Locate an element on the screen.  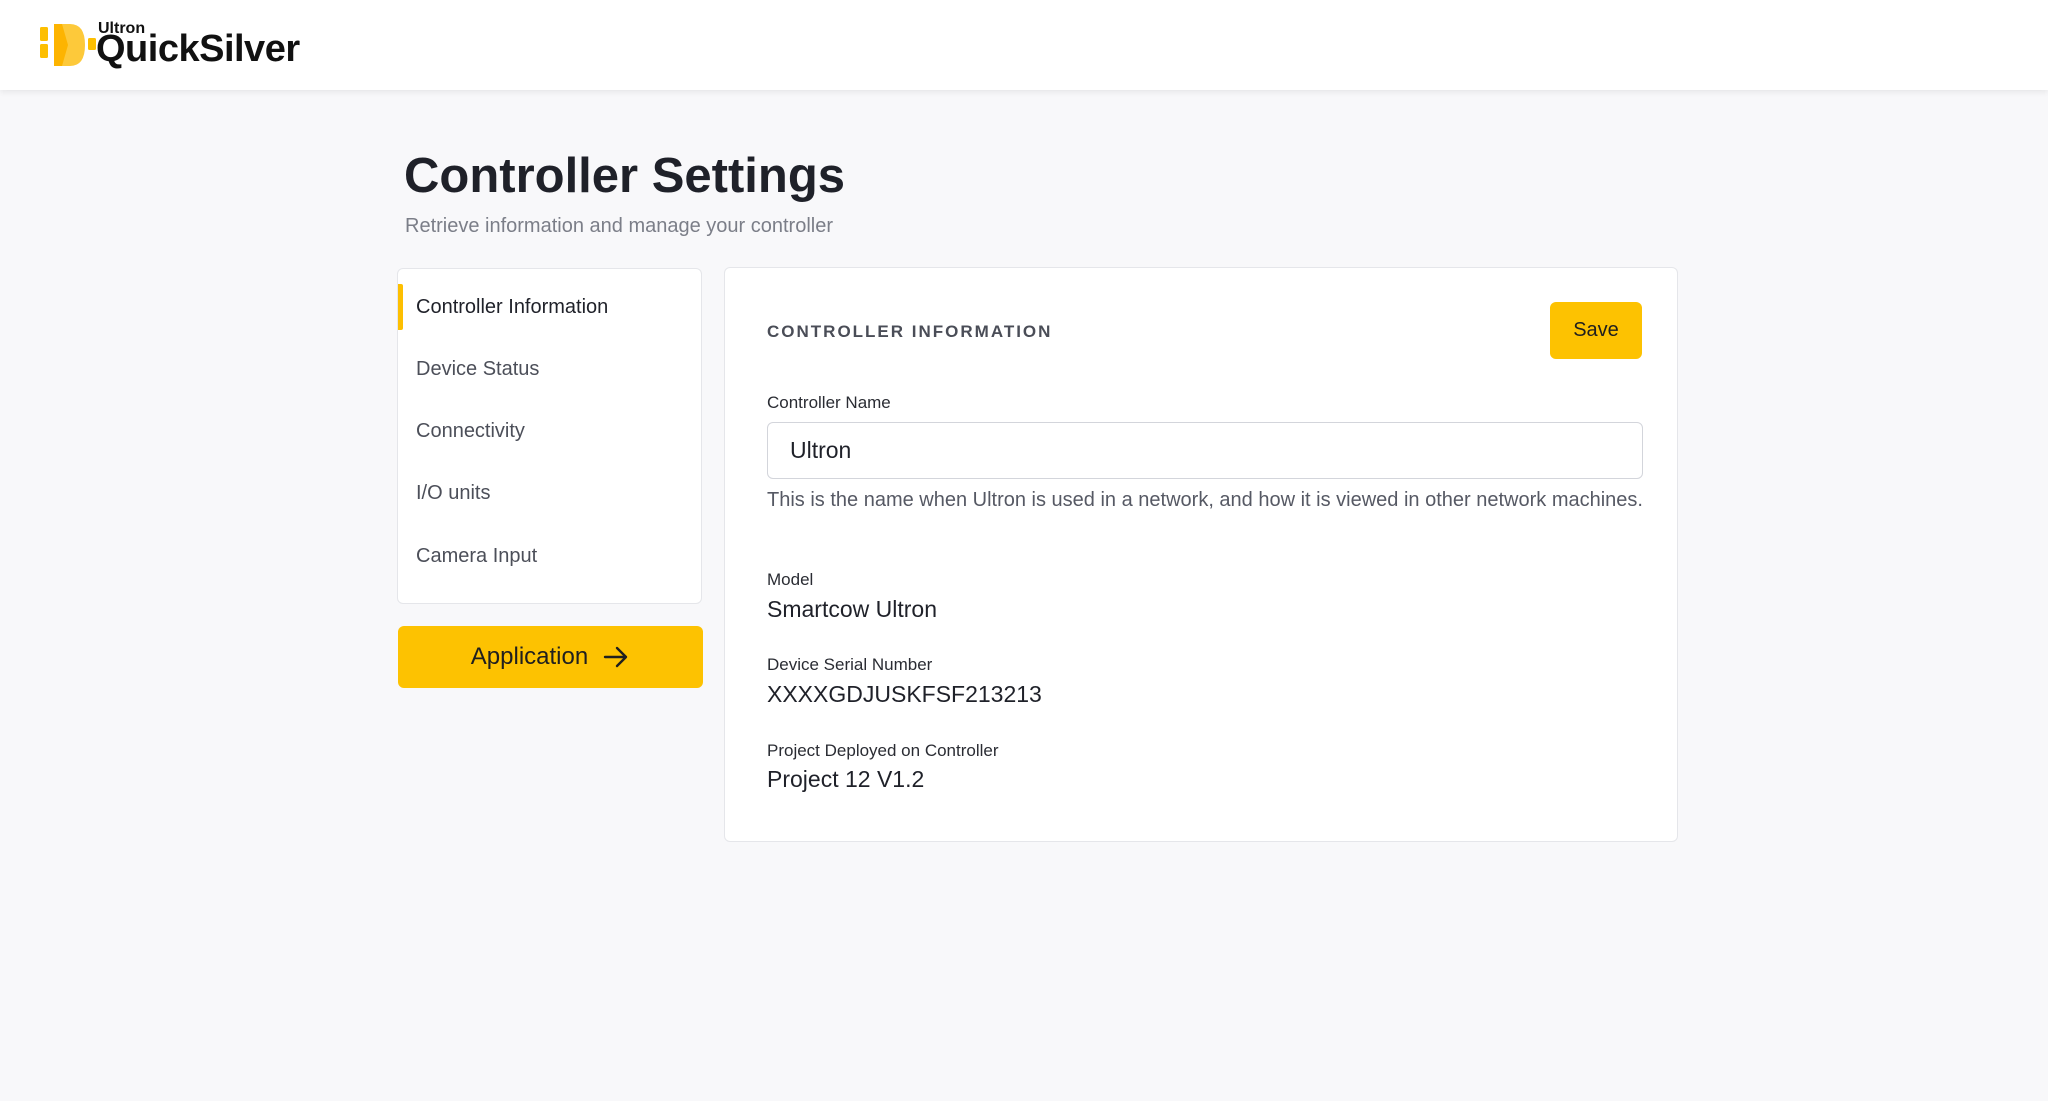
serial-number-value: XXXXGDJUSKFSF213213 is located at coordinates (904, 694).